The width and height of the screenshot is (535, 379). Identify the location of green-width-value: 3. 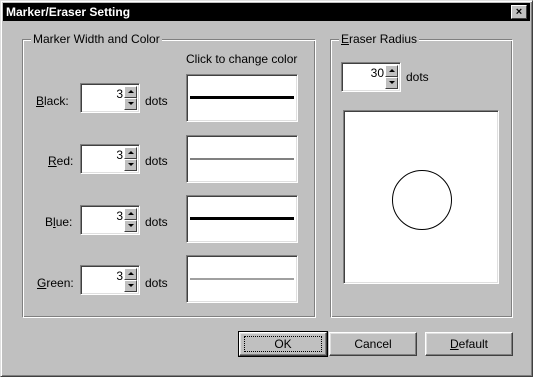
(119, 276).